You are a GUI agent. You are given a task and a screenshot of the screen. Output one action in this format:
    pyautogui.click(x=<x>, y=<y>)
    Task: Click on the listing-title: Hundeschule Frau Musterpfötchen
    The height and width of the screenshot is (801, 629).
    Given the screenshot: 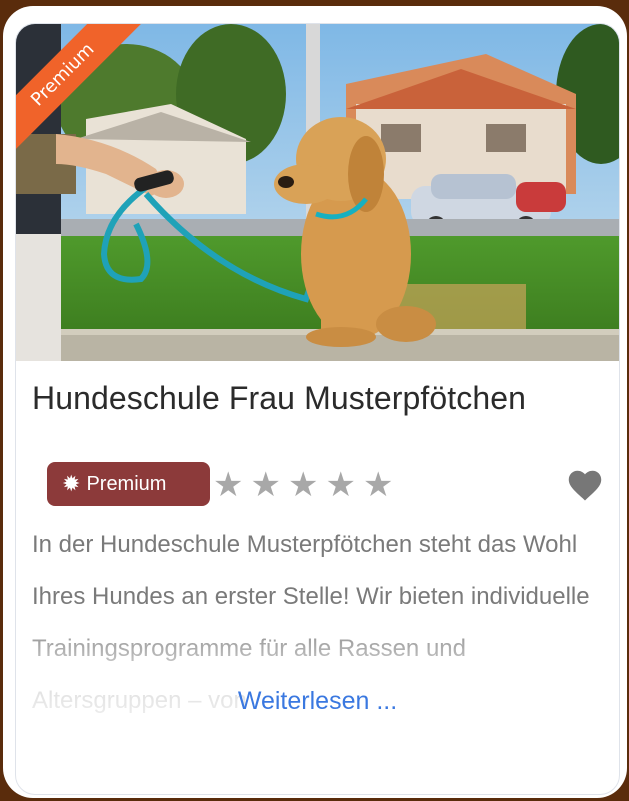 What is the action you would take?
    pyautogui.click(x=279, y=398)
    